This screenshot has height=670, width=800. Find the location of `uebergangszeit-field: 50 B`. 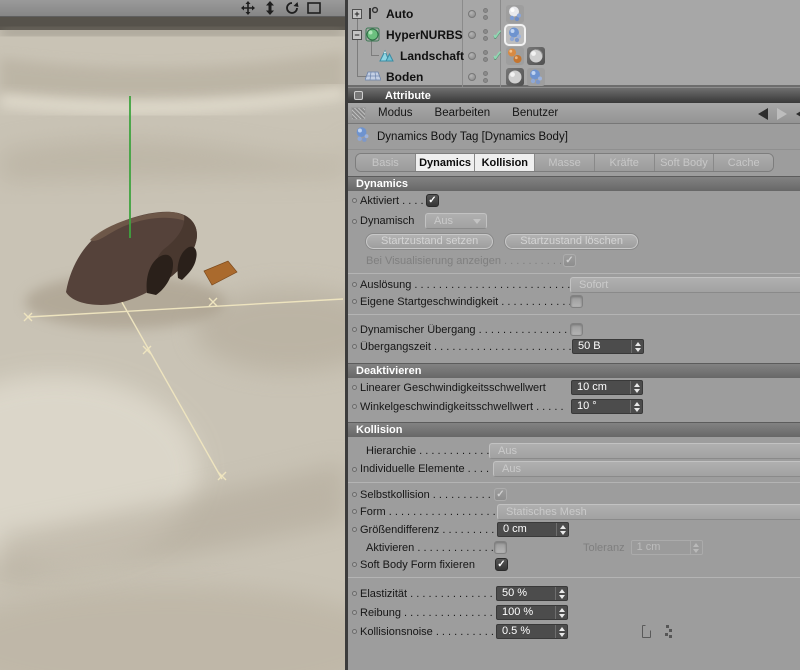

uebergangszeit-field: 50 B is located at coordinates (608, 346).